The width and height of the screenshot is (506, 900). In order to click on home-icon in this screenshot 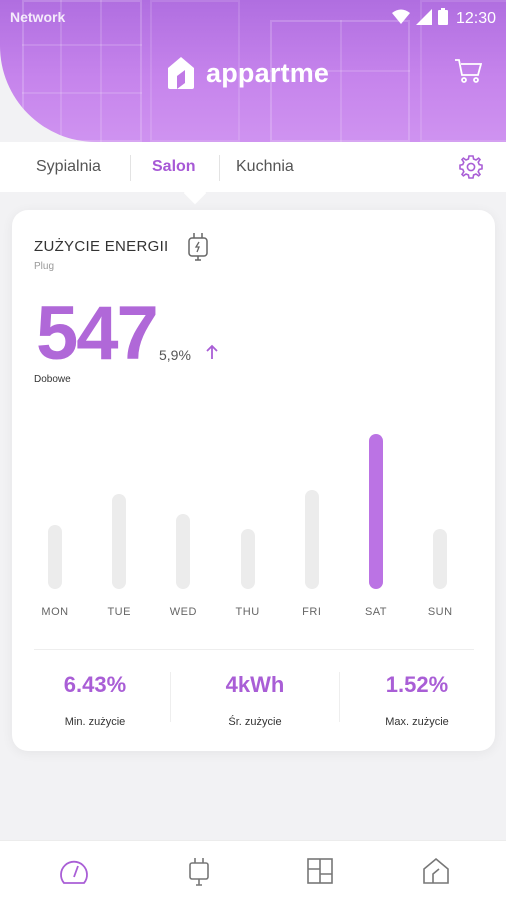, I will do `click(436, 870)`.